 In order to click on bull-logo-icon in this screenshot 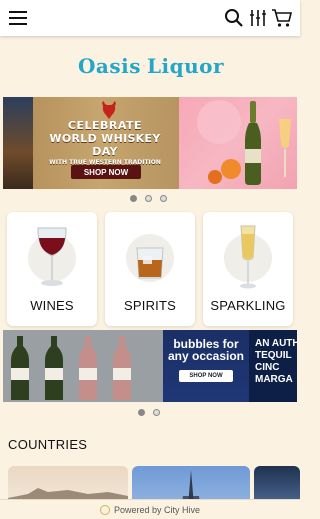, I will do `click(109, 110)`.